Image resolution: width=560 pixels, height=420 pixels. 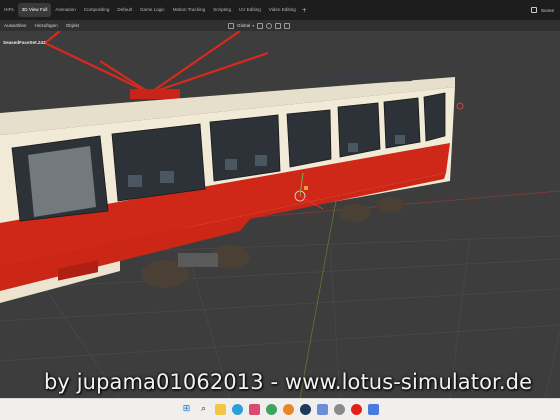 What do you see at coordinates (269, 25) in the screenshot?
I see `proportional-edit-icon` at bounding box center [269, 25].